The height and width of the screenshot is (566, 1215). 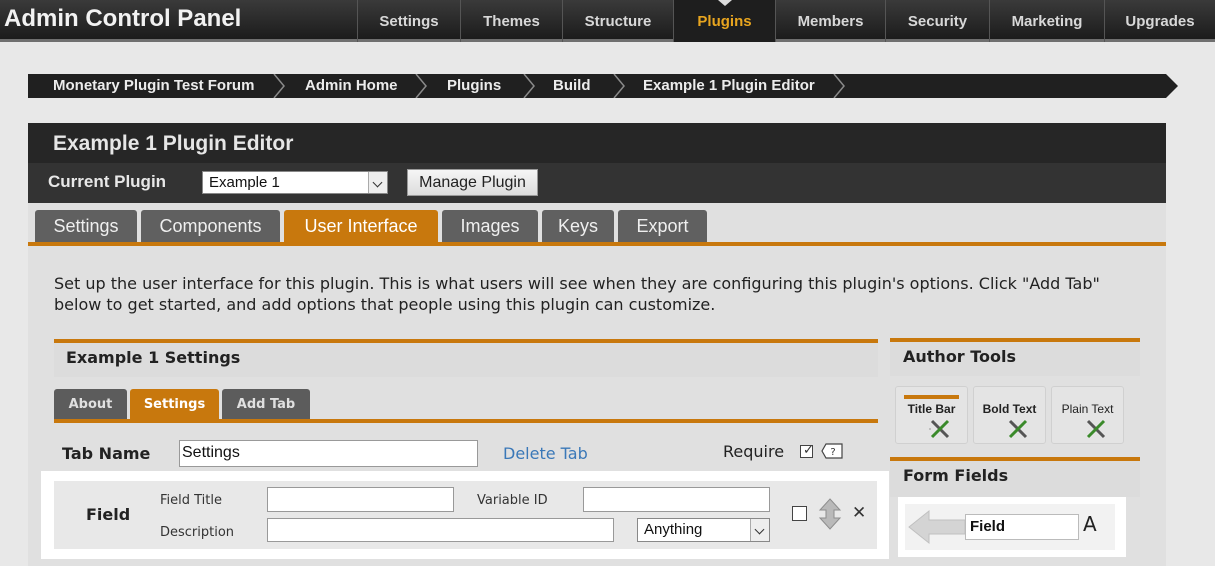 What do you see at coordinates (440, 530) in the screenshot?
I see `description-input` at bounding box center [440, 530].